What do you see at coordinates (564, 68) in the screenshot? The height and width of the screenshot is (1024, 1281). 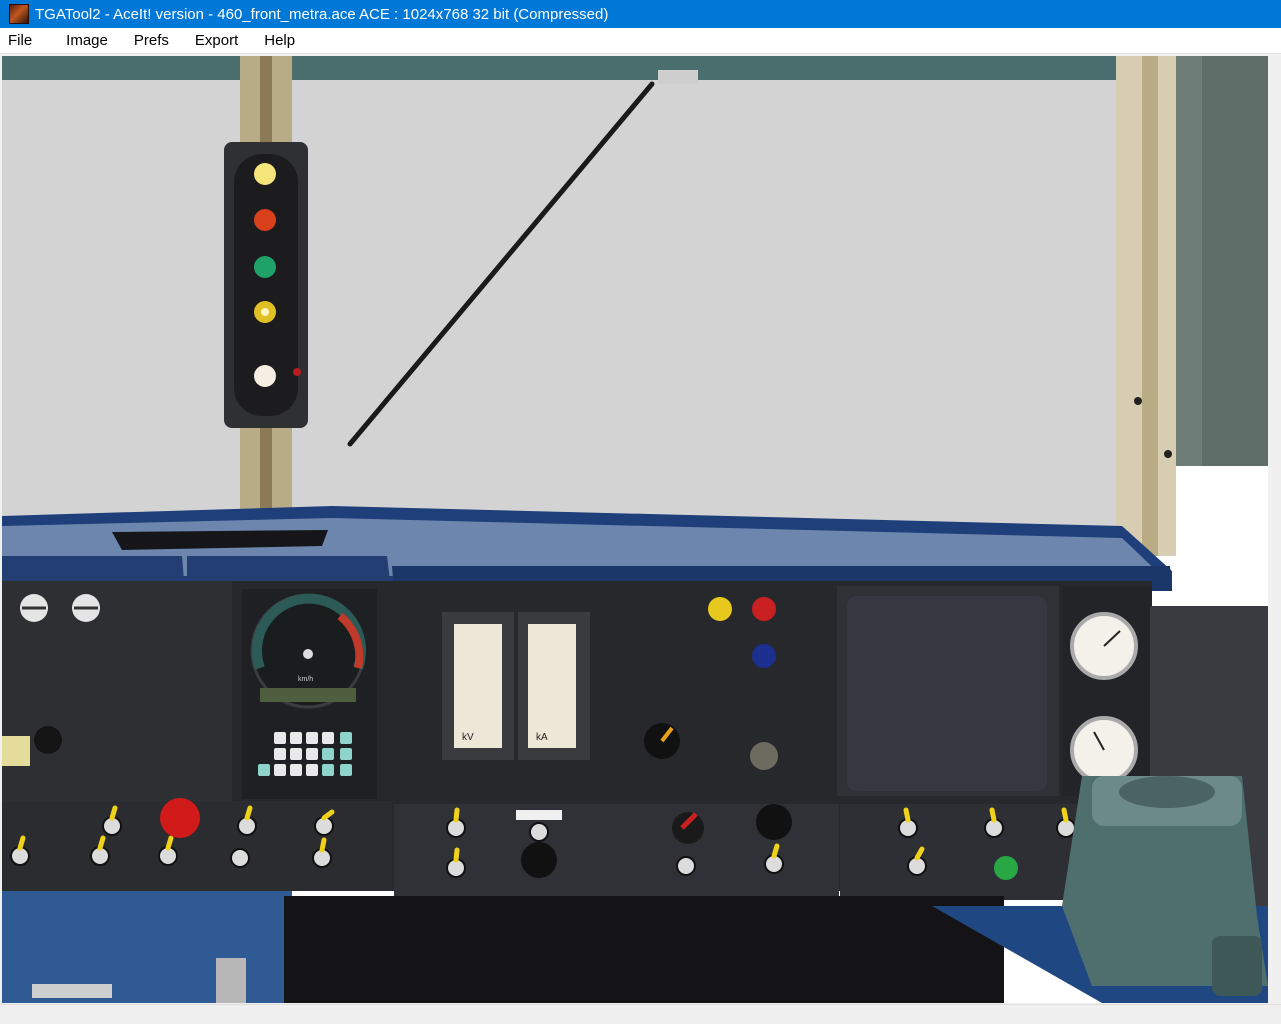 I see `window-frame-top` at bounding box center [564, 68].